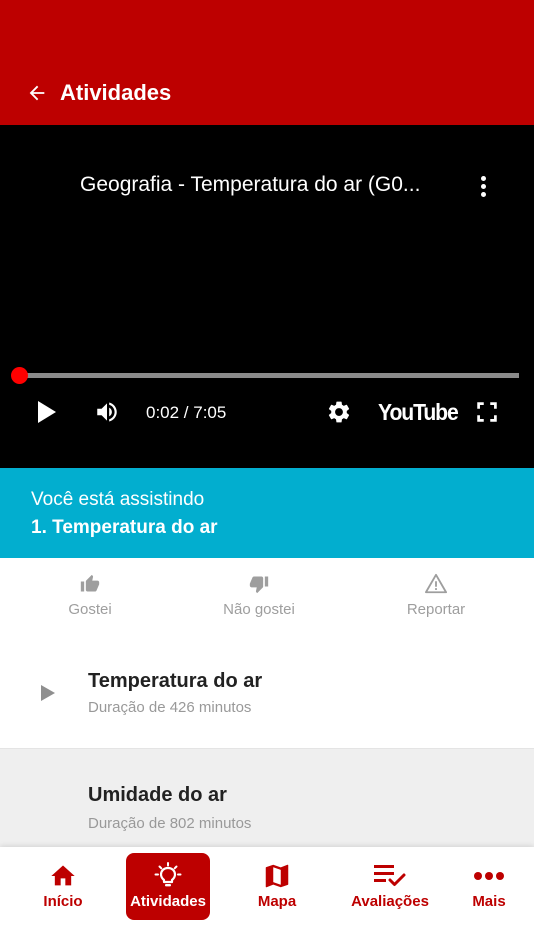 The height and width of the screenshot is (950, 534). I want to click on bottom-navigation: Início Atividades Mapa Avaliações Mais, so click(267, 898).